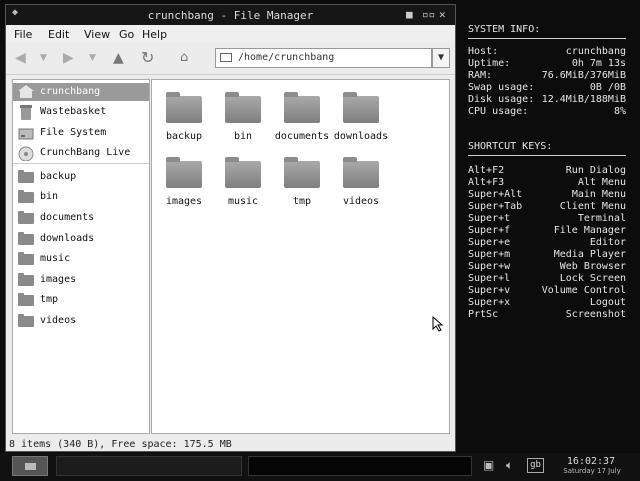 The image size is (640, 481). Describe the element at coordinates (243, 136) in the screenshot. I see `folder-label: bin` at that location.